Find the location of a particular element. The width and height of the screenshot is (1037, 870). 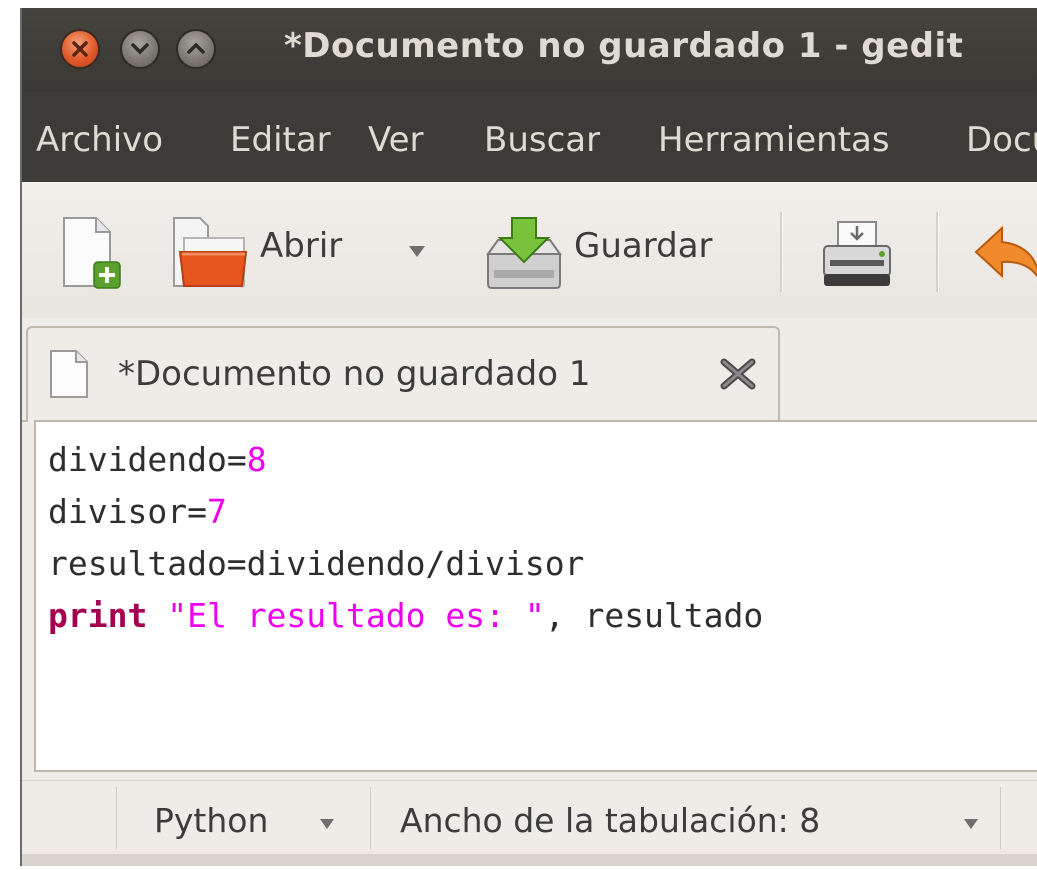

open-folder-icon is located at coordinates (210, 252).